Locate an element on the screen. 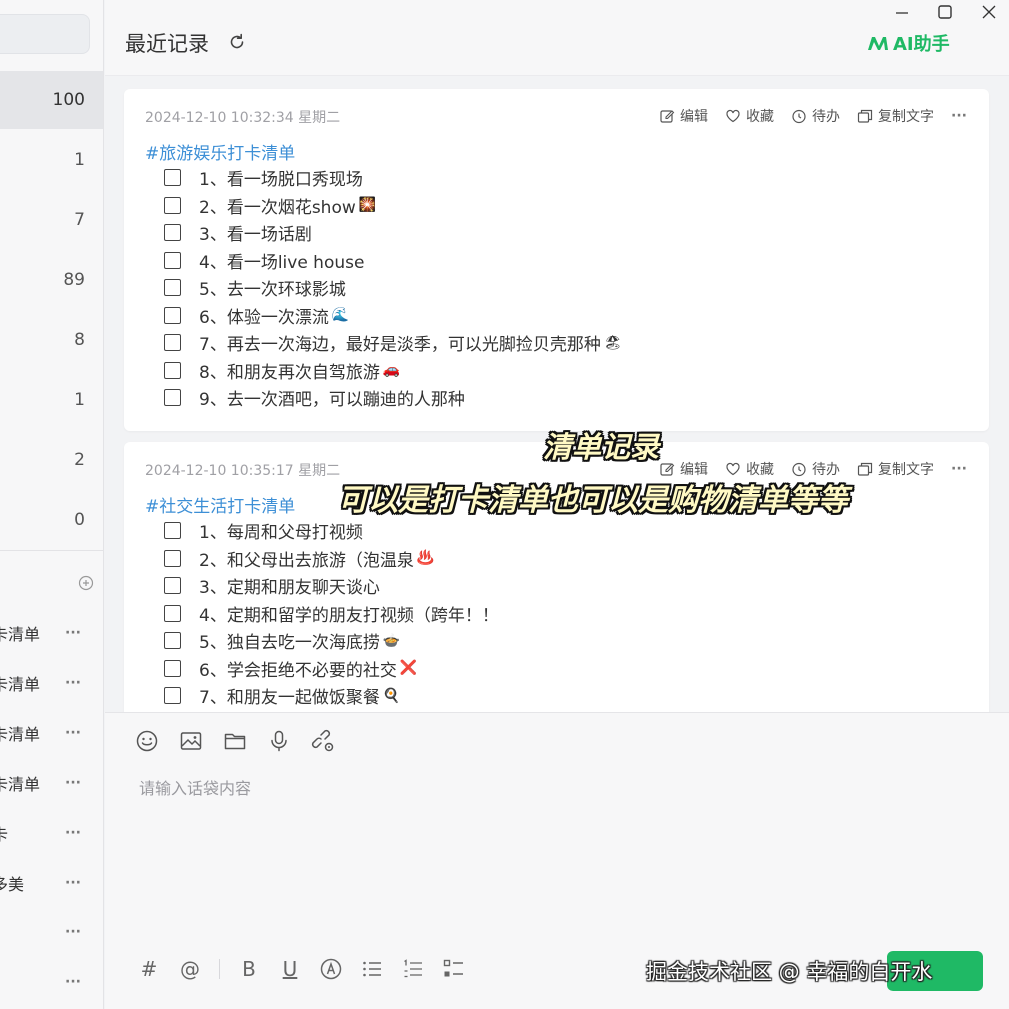 This screenshot has height=1009, width=1009. todo-item: 5、独自去吃一次海底捞 🍲 is located at coordinates (331, 641).